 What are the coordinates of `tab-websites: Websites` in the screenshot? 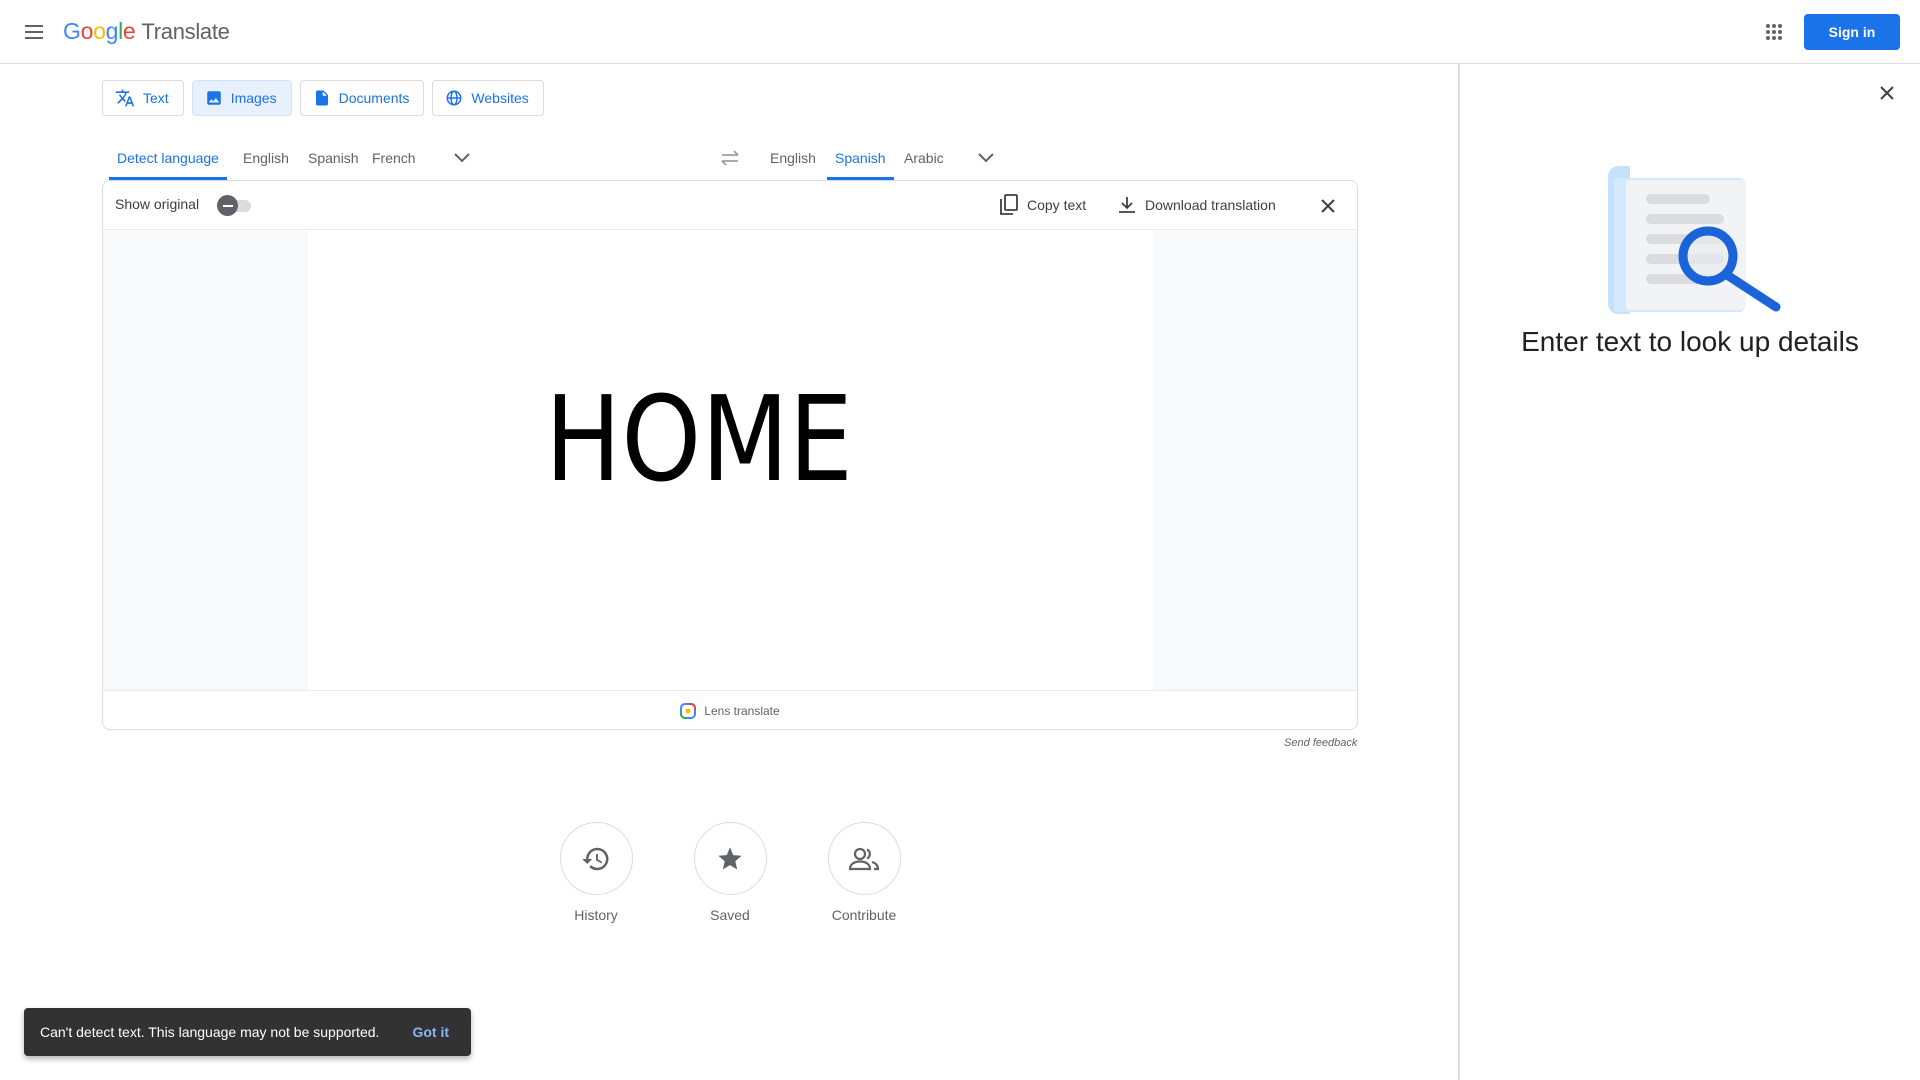 It's located at (488, 98).